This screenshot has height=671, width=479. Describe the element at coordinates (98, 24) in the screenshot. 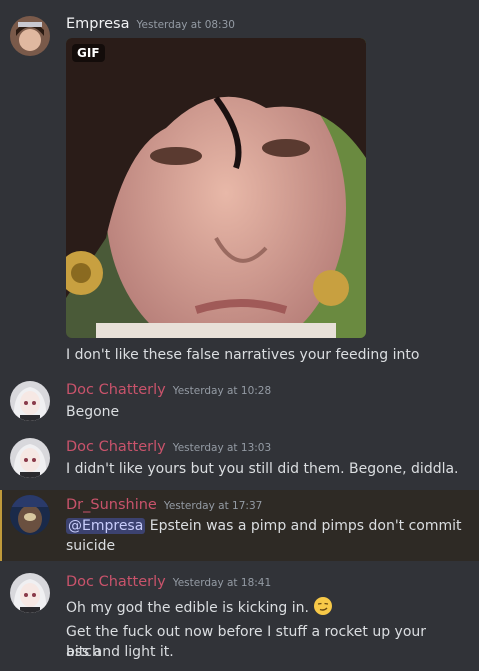

I see `author-label: Empresa` at that location.